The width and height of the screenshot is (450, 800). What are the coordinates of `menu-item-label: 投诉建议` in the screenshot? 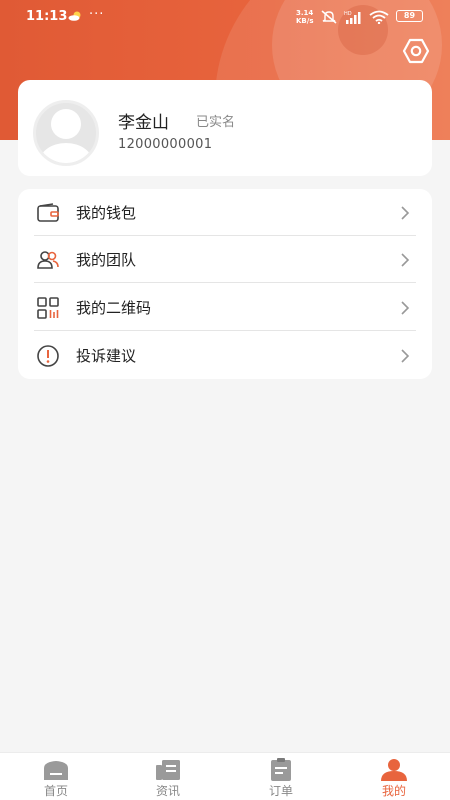 It's located at (106, 356).